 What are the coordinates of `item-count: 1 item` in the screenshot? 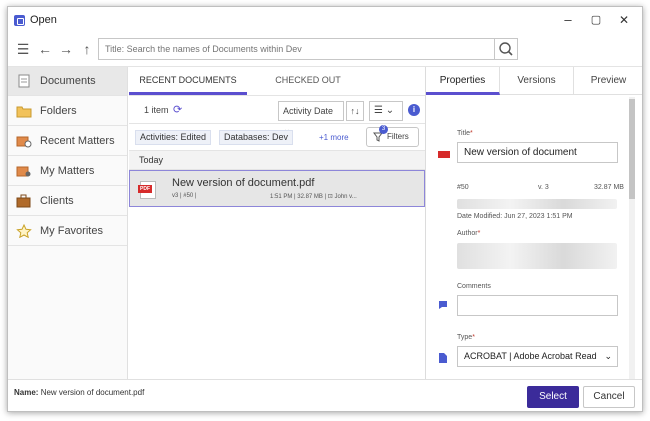 It's located at (156, 110).